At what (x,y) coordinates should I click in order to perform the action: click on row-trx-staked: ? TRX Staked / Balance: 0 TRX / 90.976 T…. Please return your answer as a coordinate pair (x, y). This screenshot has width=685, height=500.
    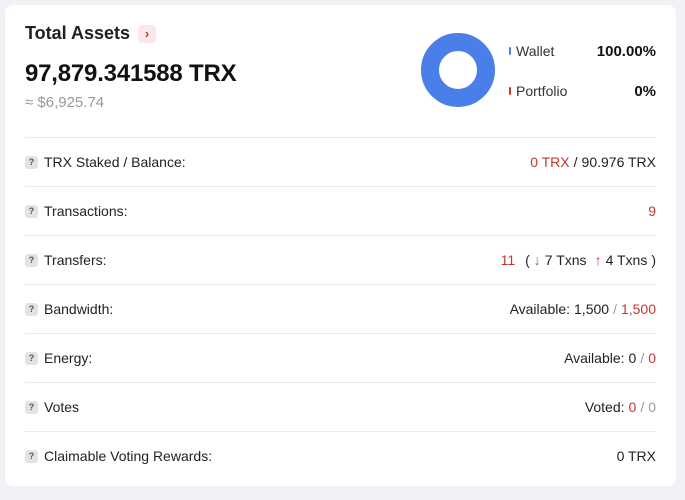
    Looking at the image, I should click on (340, 161).